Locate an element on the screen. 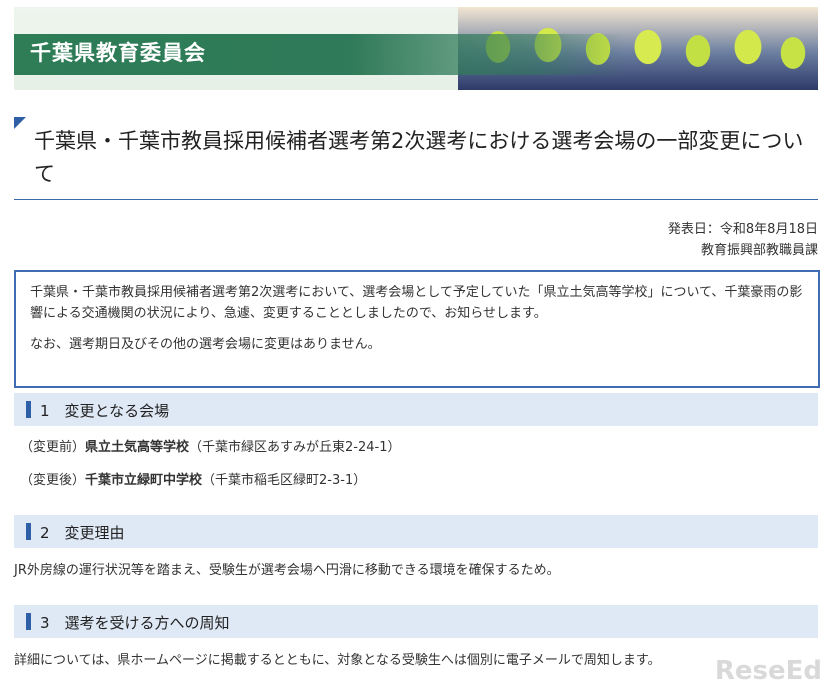 Image resolution: width=826 pixels, height=691 pixels. resemom-logo: ReseEd is located at coordinates (768, 671).